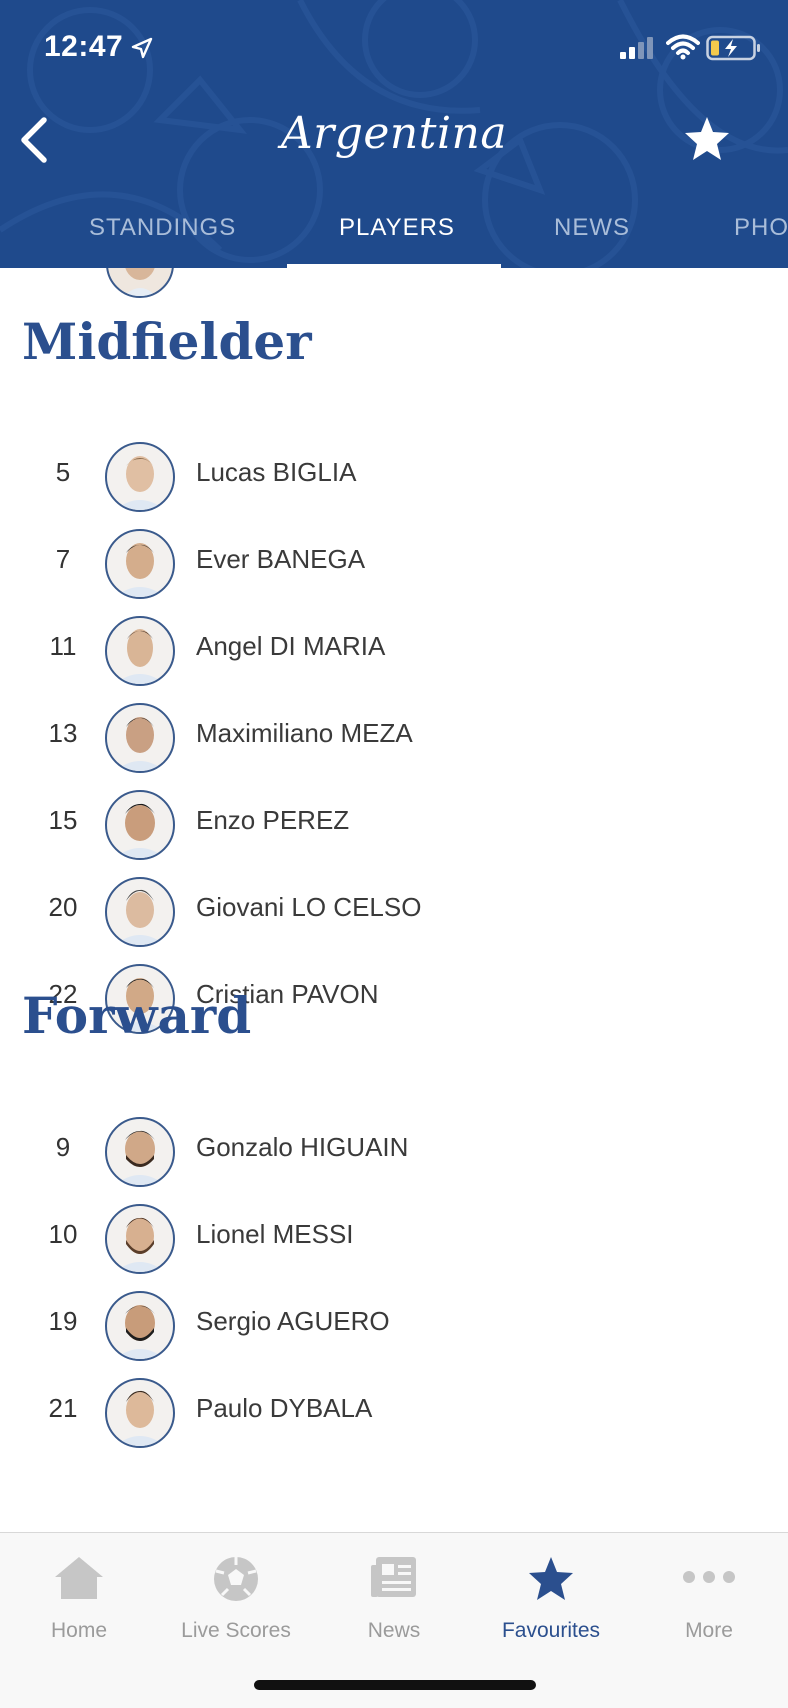 The width and height of the screenshot is (788, 1708). What do you see at coordinates (394, 1412) in the screenshot?
I see `player-row: 21 Paulo DYBALA` at bounding box center [394, 1412].